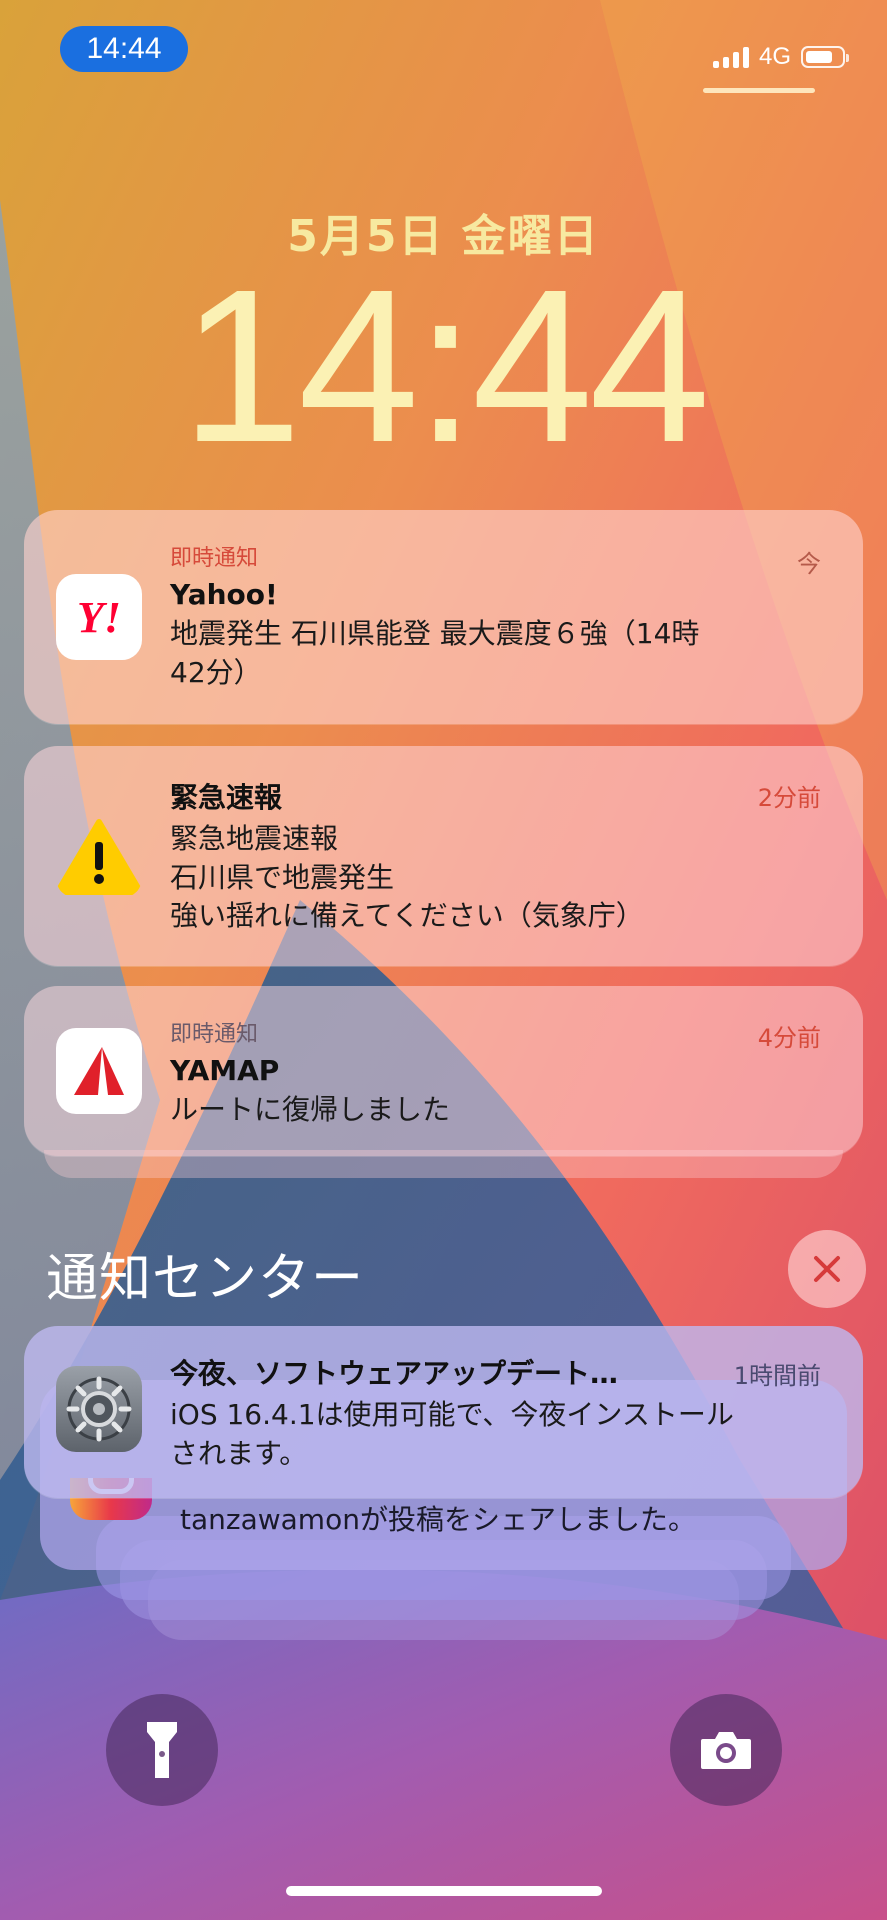 This screenshot has height=1920, width=887. What do you see at coordinates (819, 57) in the screenshot?
I see `battery-level` at bounding box center [819, 57].